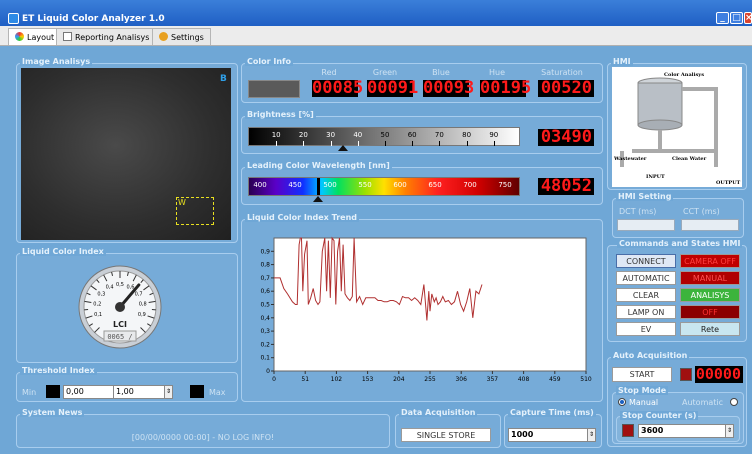 This screenshot has height=454, width=752. What do you see at coordinates (660, 125) in the screenshot?
I see `tank-bottom` at bounding box center [660, 125].